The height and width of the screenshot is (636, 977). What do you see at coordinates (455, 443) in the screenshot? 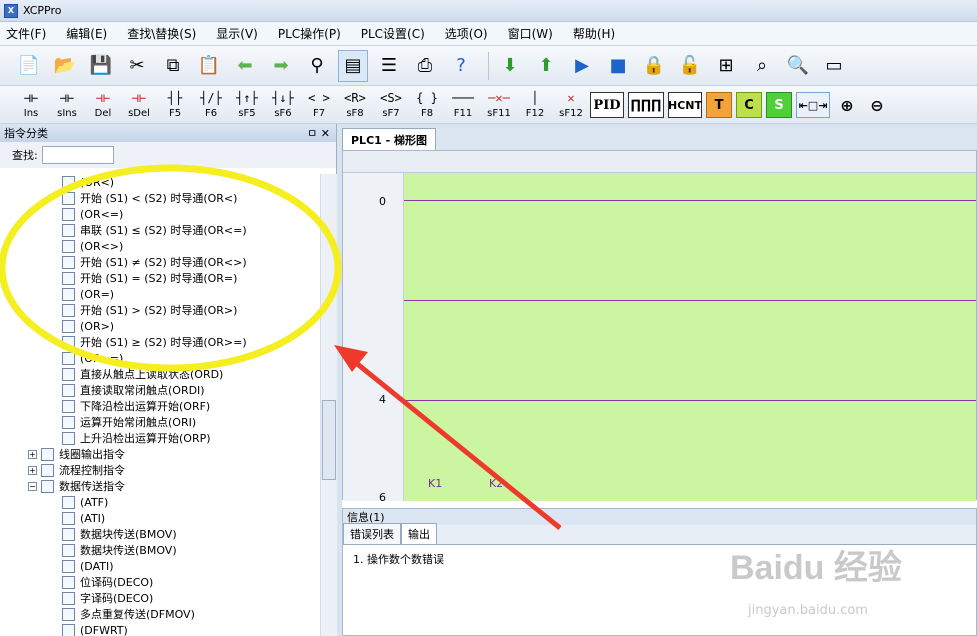
I see `annotation-arrow` at bounding box center [455, 443].